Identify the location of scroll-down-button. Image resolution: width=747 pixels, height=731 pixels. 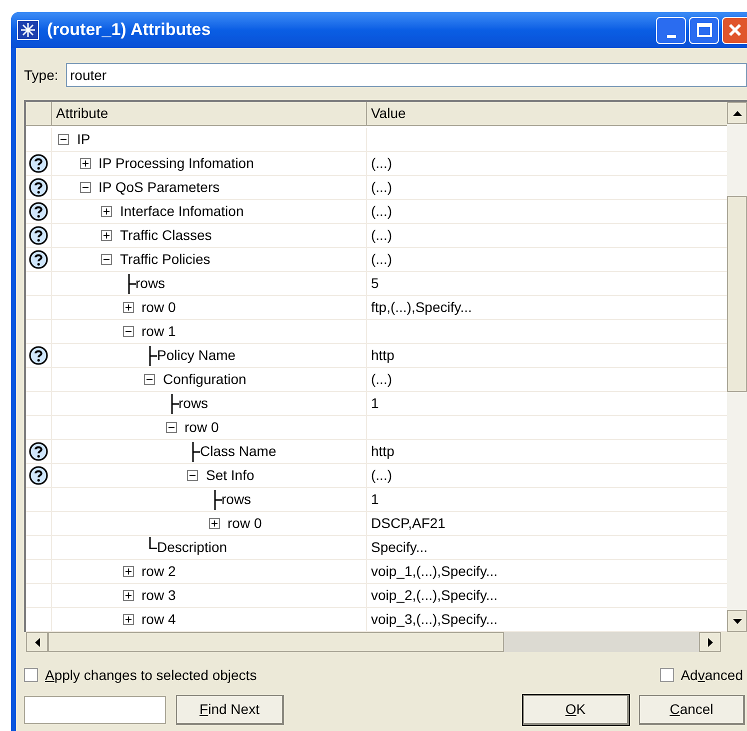
(737, 621).